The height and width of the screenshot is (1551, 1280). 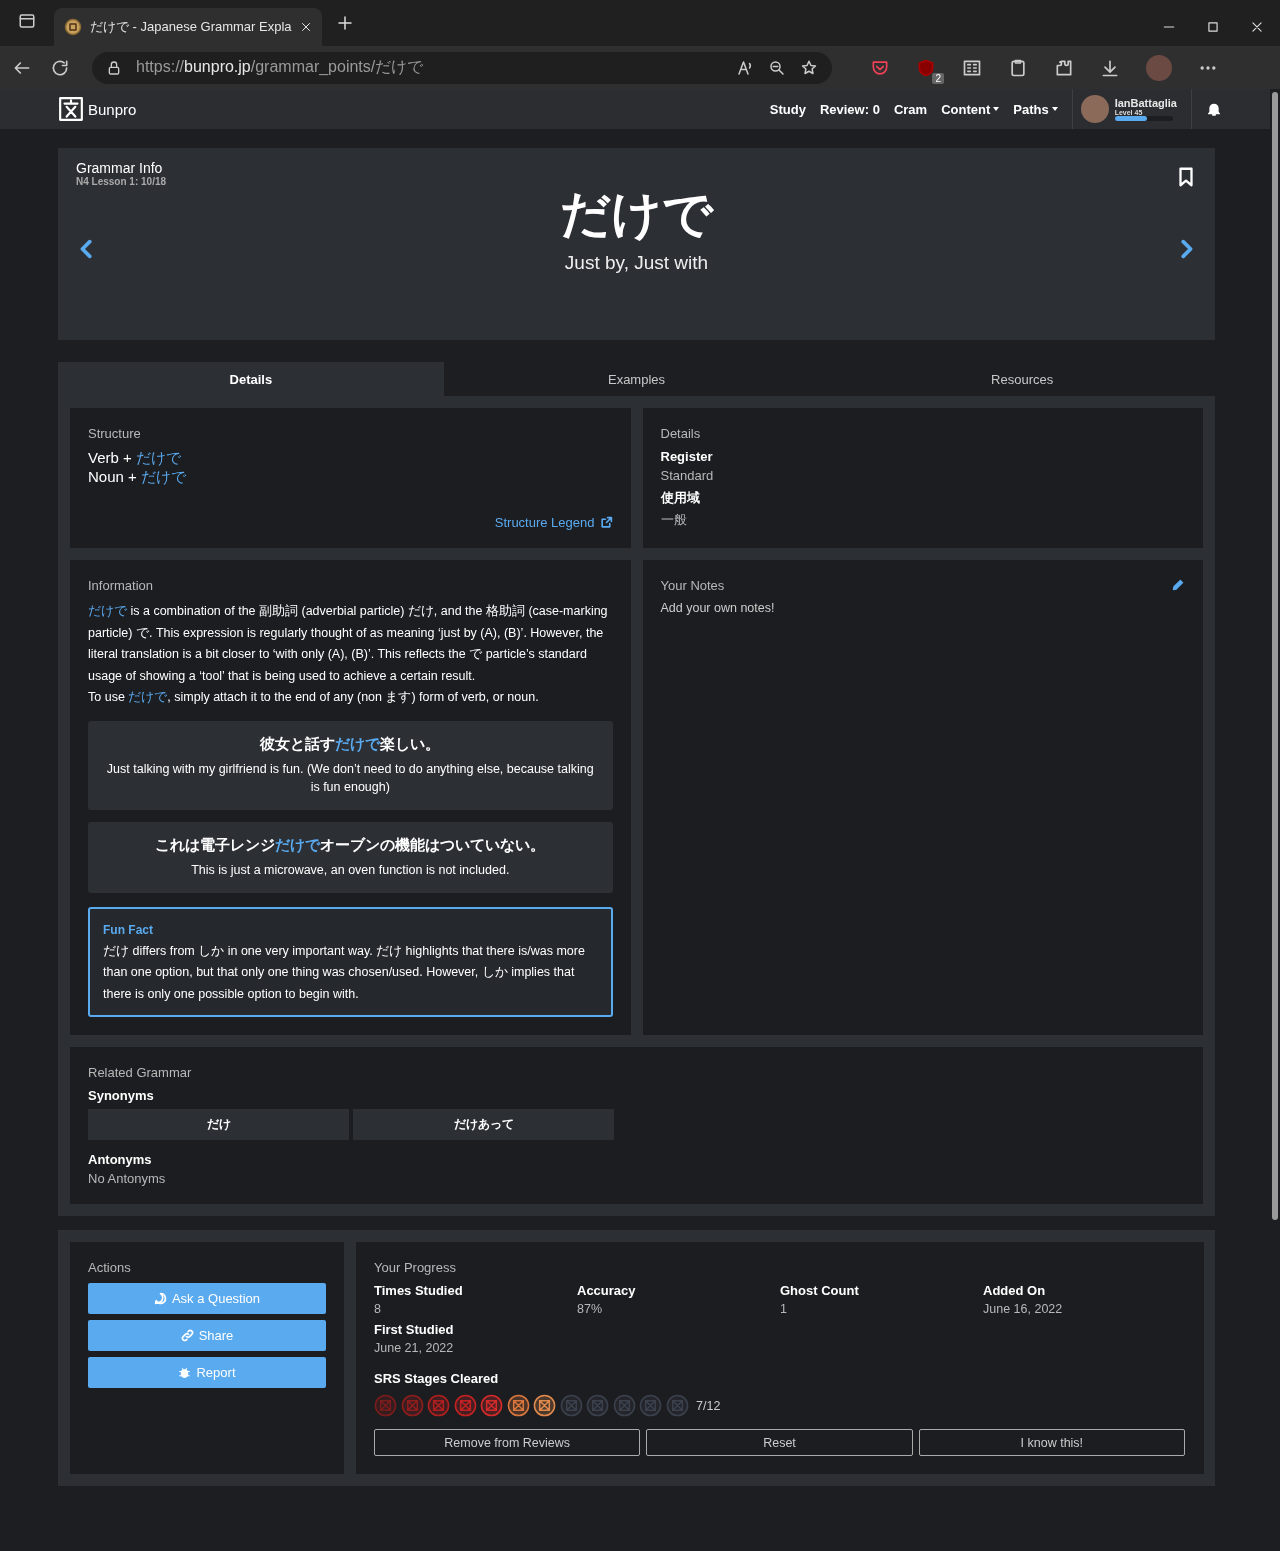 What do you see at coordinates (345, 23) in the screenshot?
I see `new-tab-icon` at bounding box center [345, 23].